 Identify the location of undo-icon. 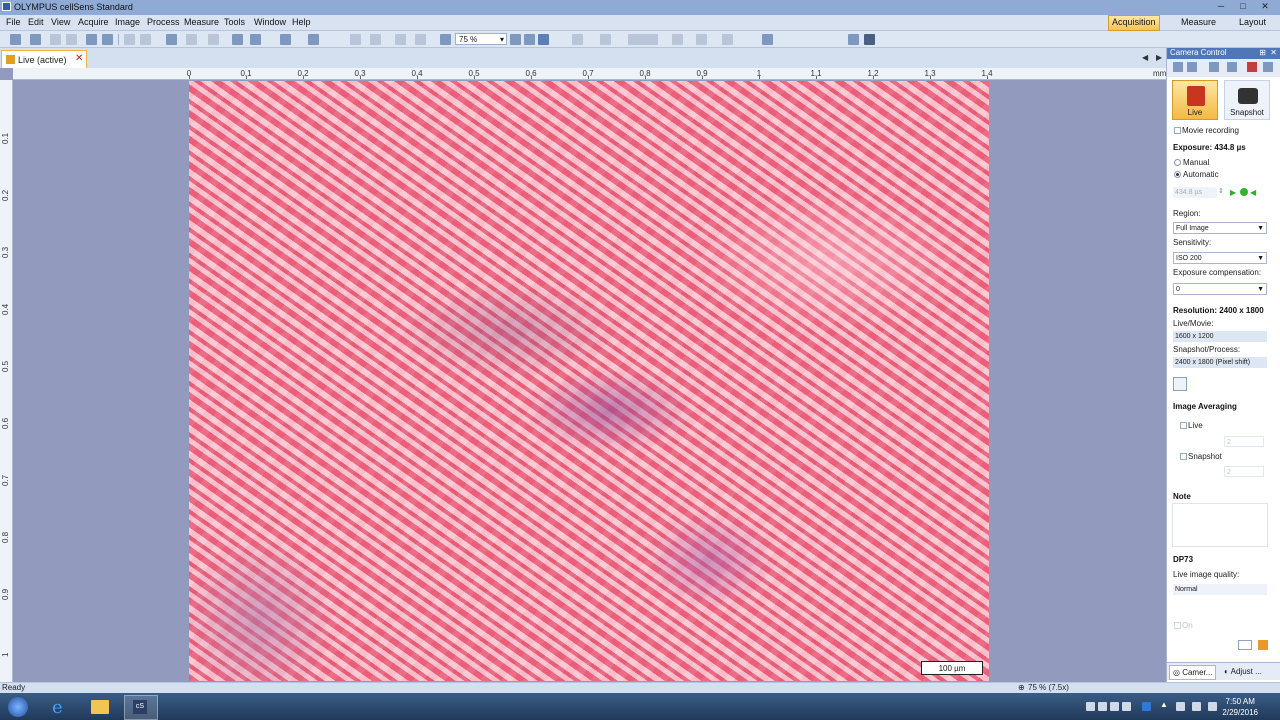
(191, 39).